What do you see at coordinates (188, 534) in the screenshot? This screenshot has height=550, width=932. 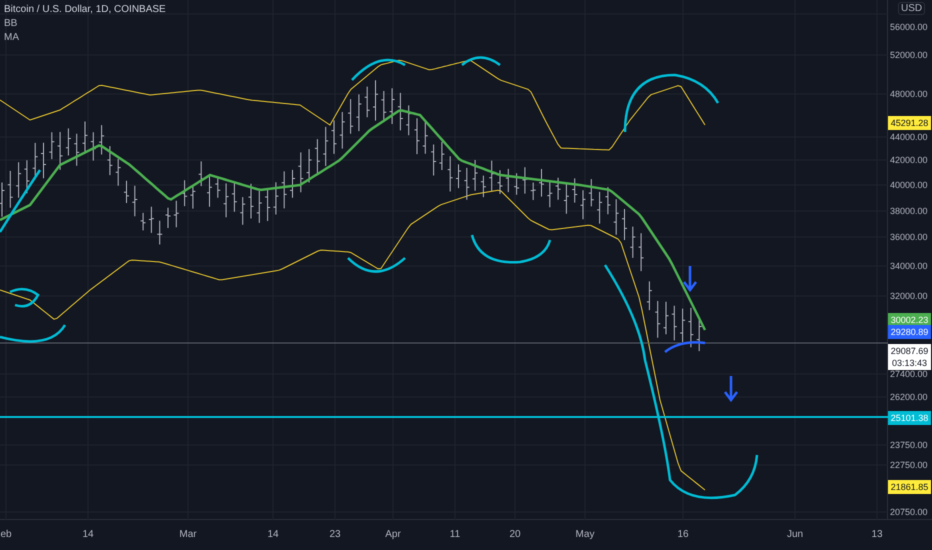 I see `date-label: Mar` at bounding box center [188, 534].